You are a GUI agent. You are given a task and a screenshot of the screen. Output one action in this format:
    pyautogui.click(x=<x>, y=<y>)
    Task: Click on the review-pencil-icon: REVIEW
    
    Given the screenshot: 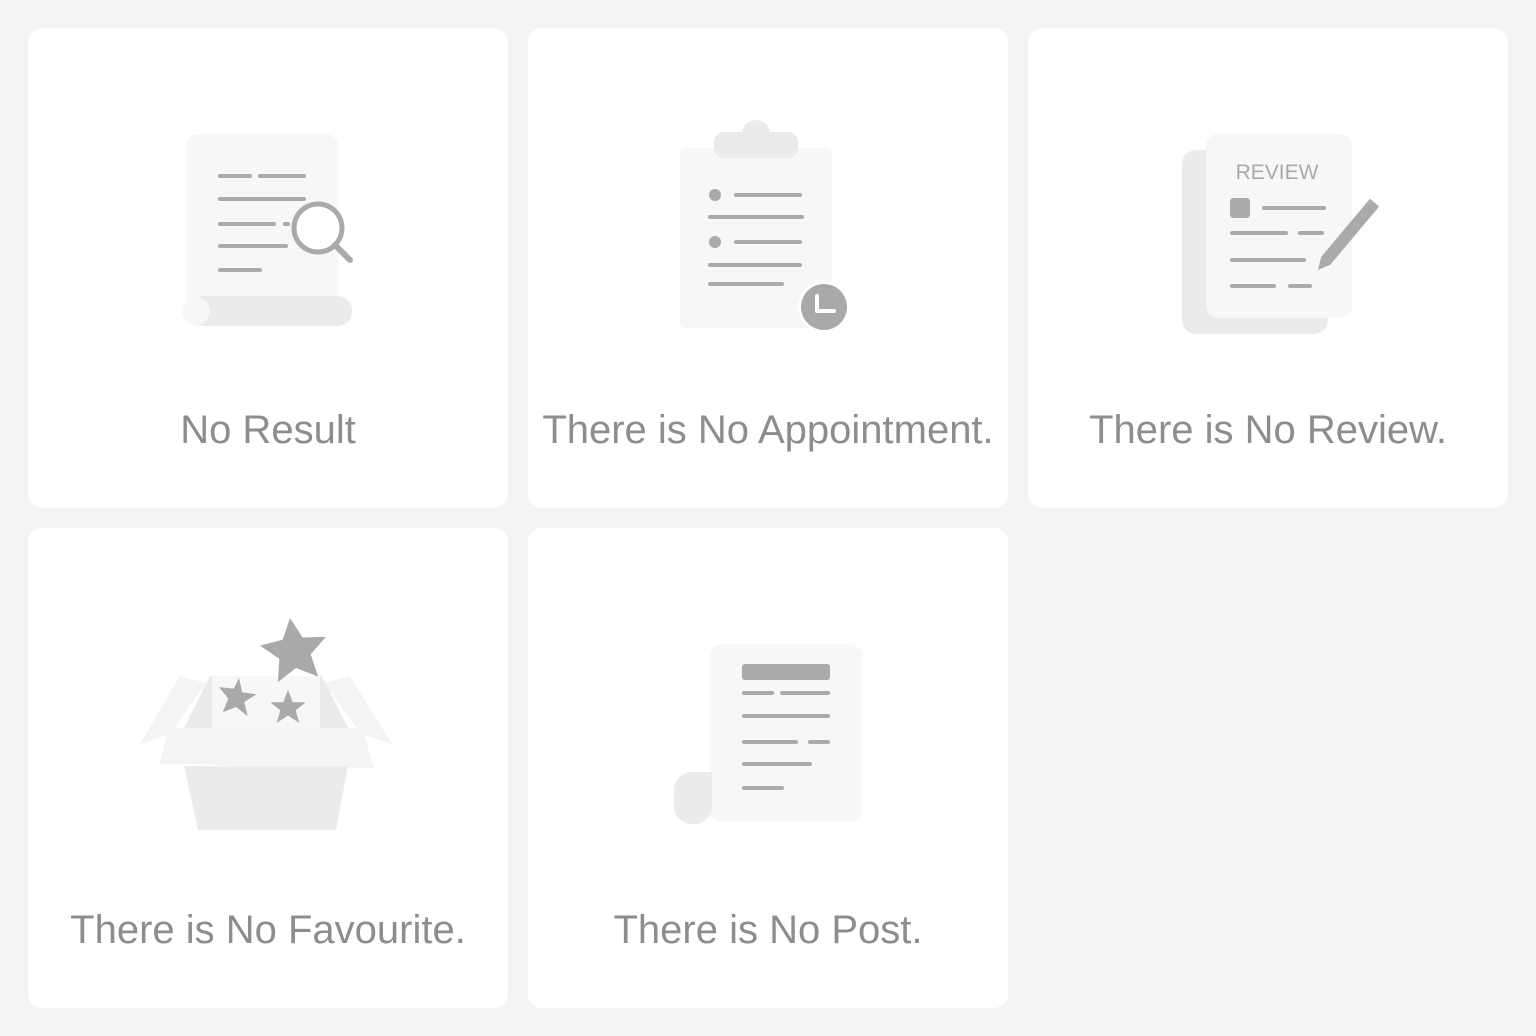 What is the action you would take?
    pyautogui.click(x=1281, y=234)
    